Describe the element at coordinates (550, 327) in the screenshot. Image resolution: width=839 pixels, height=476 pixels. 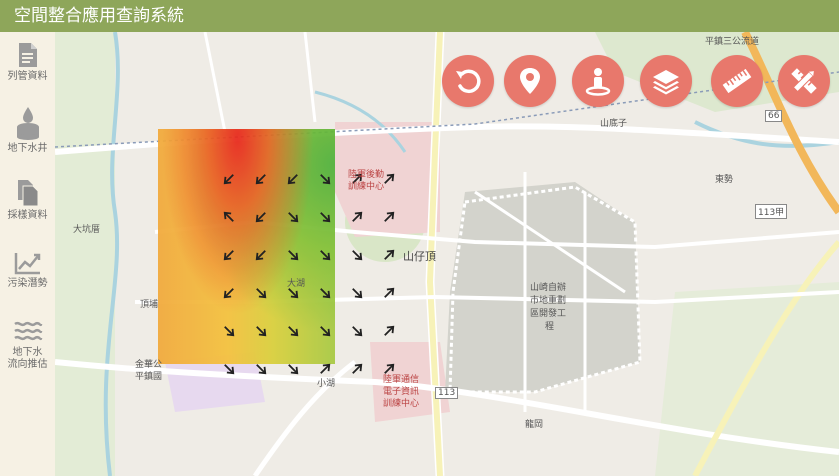
I see `map-label: 程` at that location.